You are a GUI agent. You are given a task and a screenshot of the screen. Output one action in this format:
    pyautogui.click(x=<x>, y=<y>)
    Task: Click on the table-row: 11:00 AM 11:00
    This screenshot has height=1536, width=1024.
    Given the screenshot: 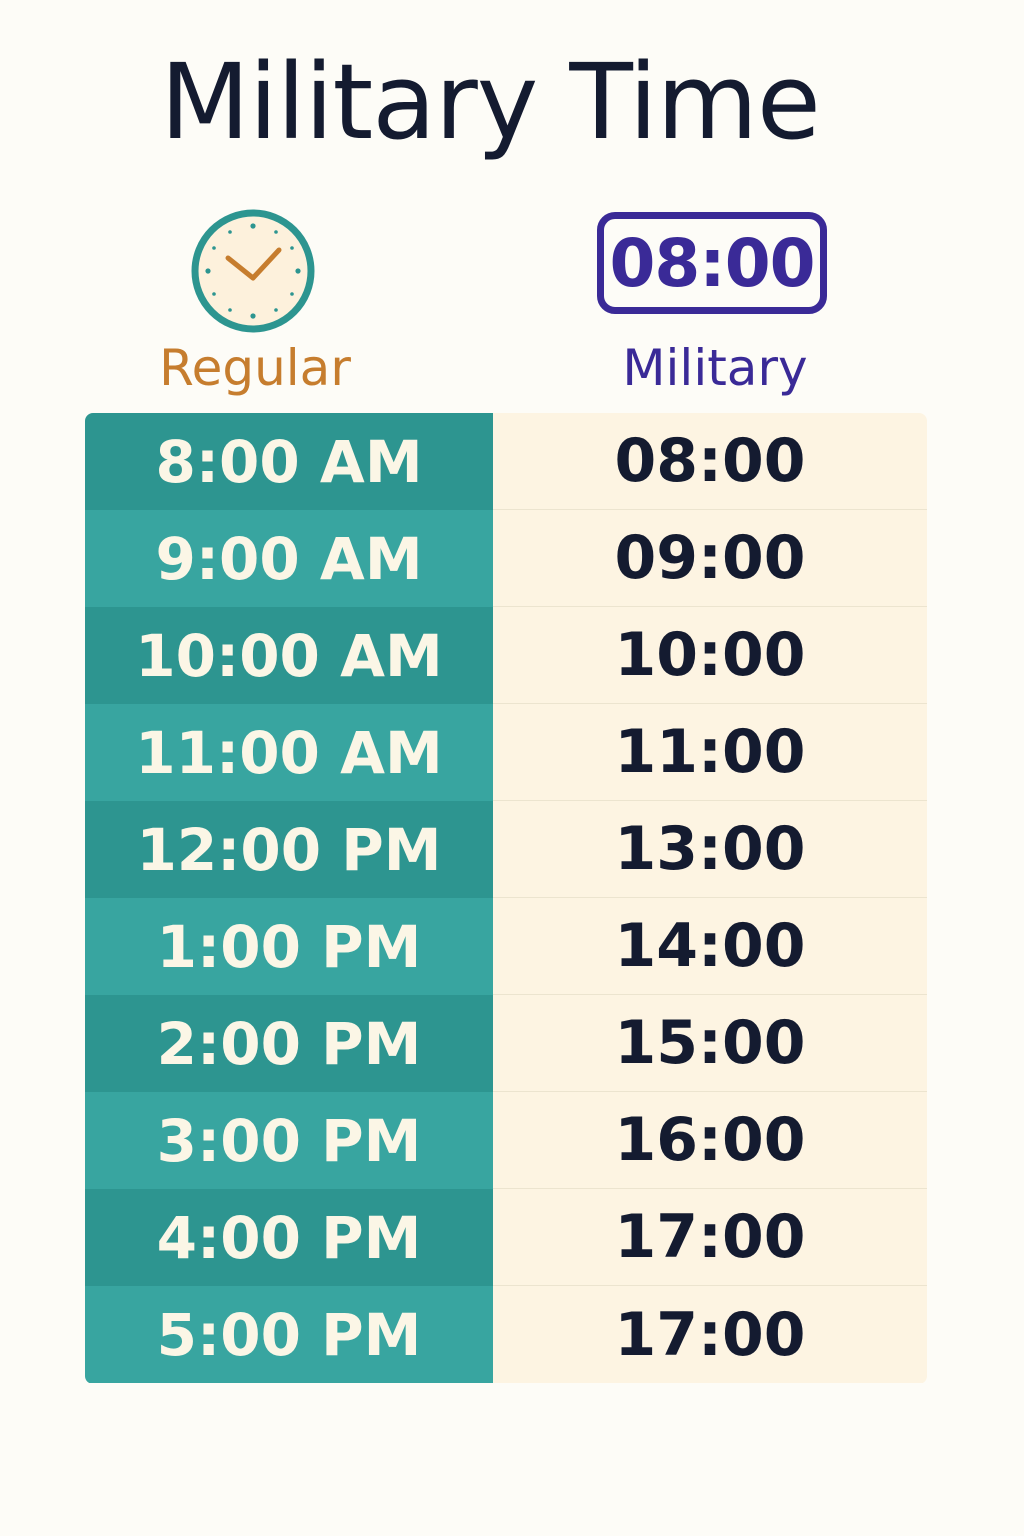 What is the action you would take?
    pyautogui.click(x=506, y=752)
    